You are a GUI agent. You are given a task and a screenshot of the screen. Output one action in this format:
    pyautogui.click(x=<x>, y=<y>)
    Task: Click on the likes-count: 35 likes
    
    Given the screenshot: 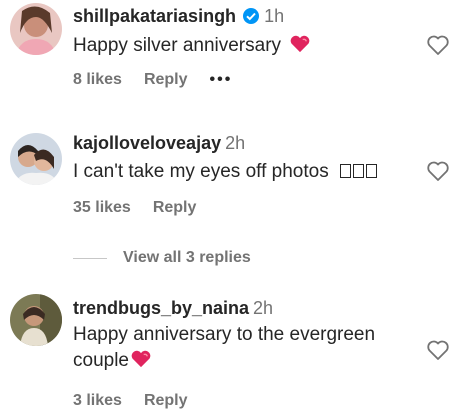 What is the action you would take?
    pyautogui.click(x=102, y=207)
    